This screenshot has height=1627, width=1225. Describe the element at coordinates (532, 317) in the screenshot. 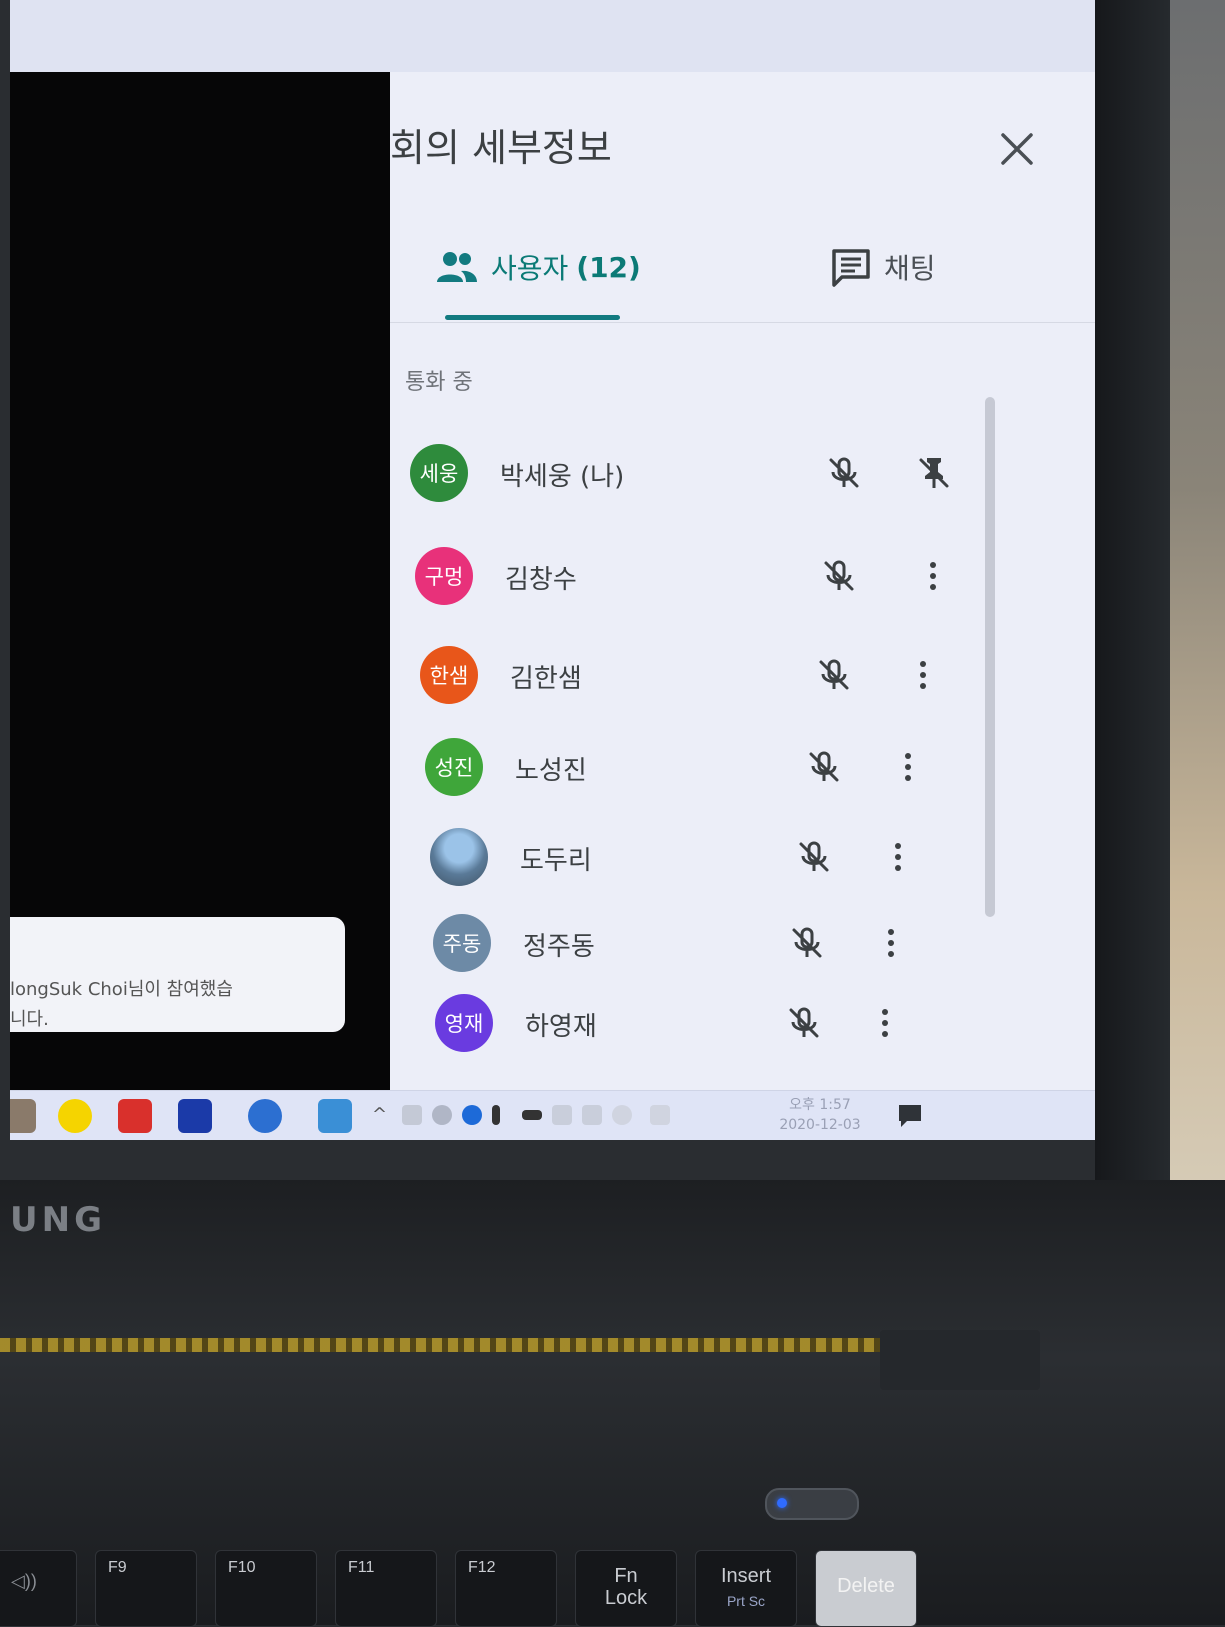

I see `active-tab-indicator` at that location.